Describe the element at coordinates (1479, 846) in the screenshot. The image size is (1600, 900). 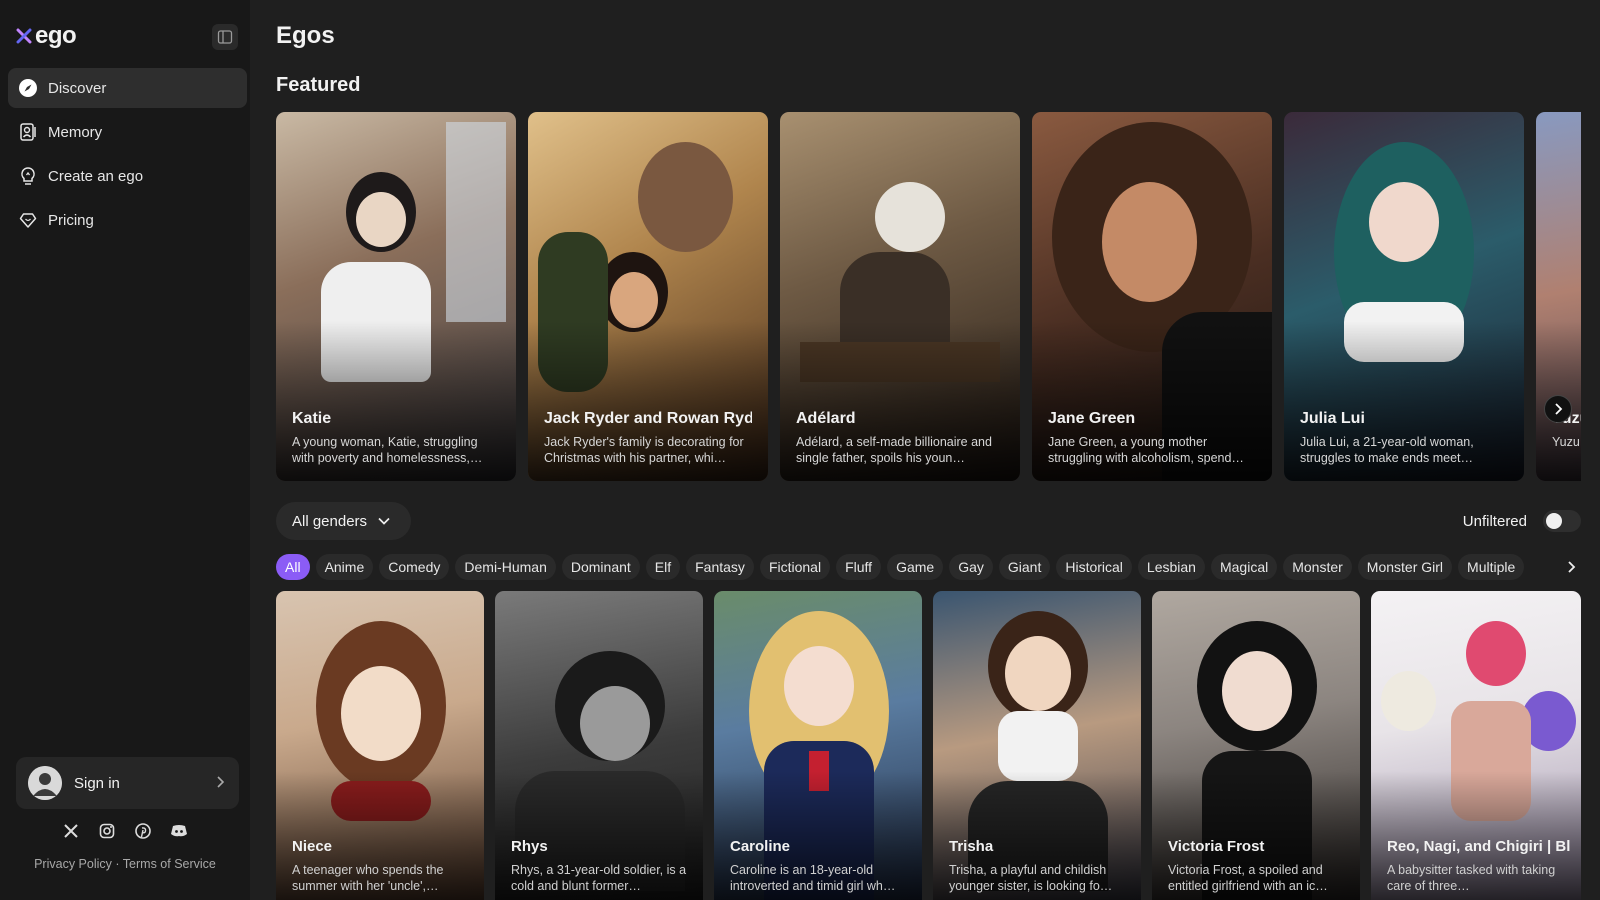
I see `card-name: Reo, Nagi, and Chigiri | Blue Lock` at that location.